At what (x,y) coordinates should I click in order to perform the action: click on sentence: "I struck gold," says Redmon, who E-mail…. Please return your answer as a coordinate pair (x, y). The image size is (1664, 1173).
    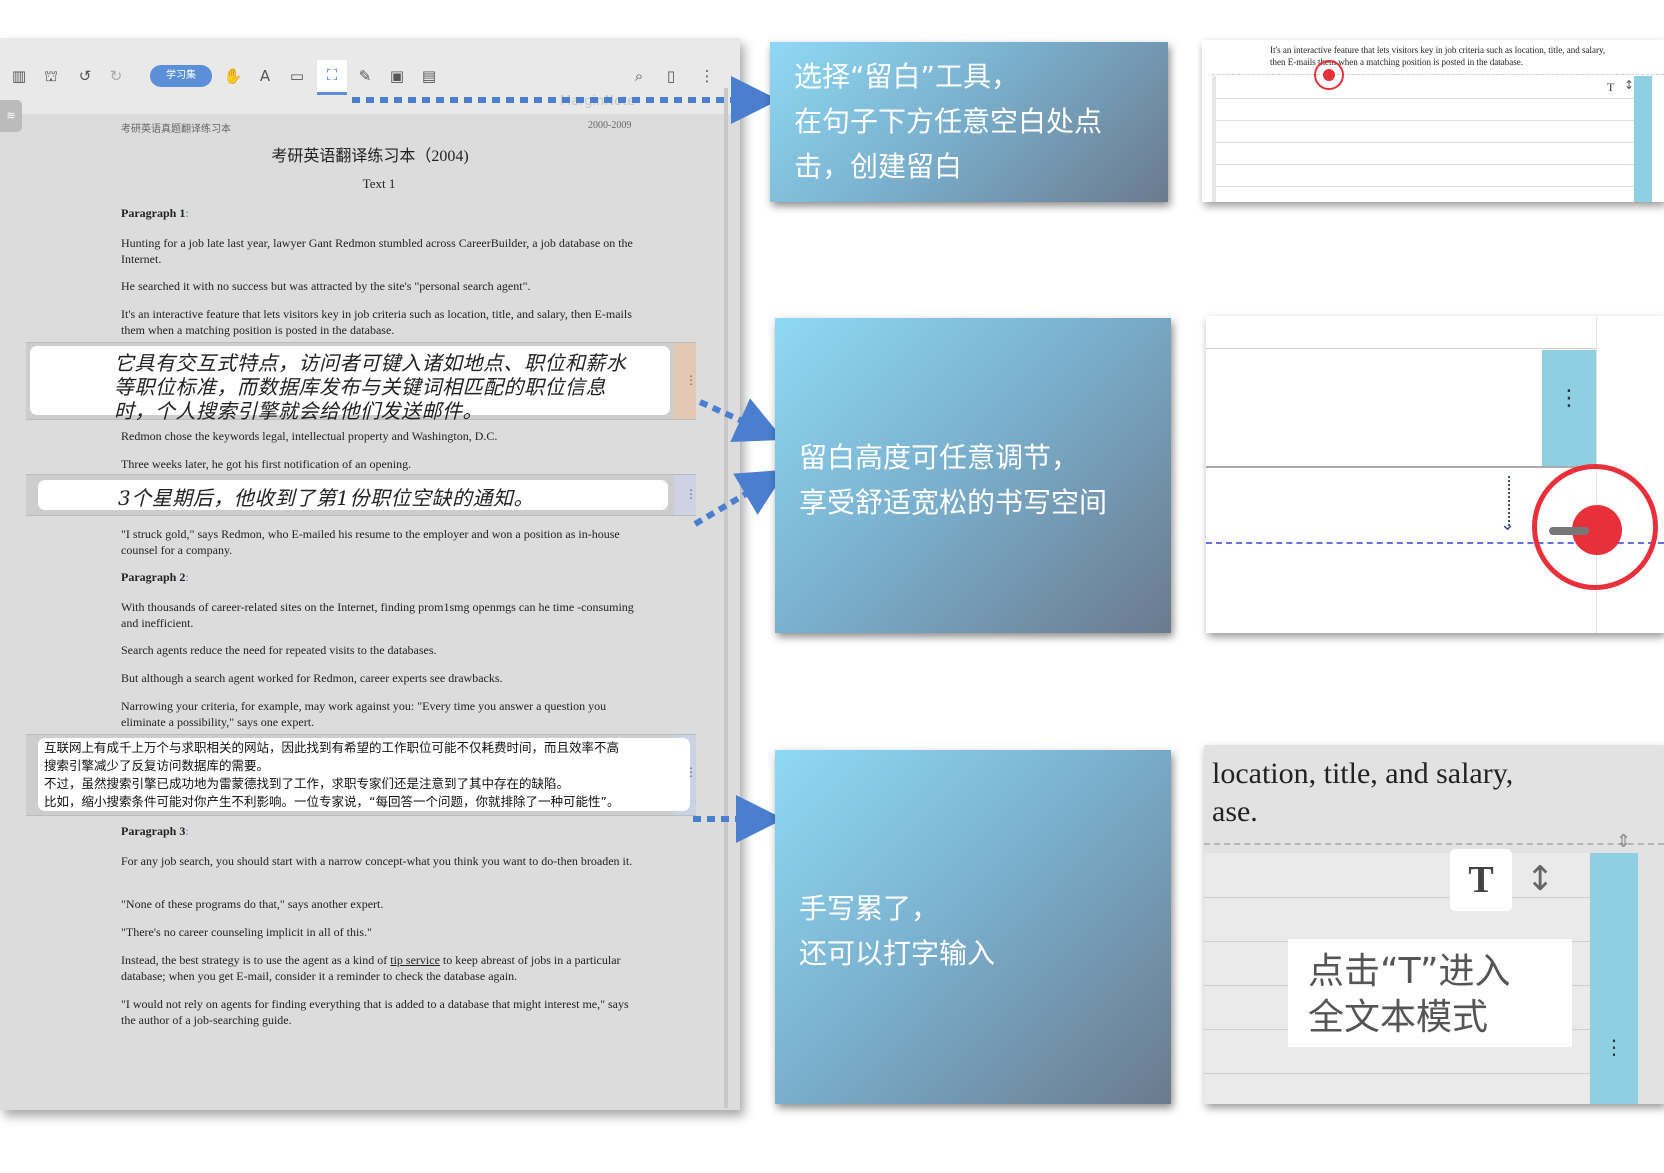
    Looking at the image, I should click on (381, 542).